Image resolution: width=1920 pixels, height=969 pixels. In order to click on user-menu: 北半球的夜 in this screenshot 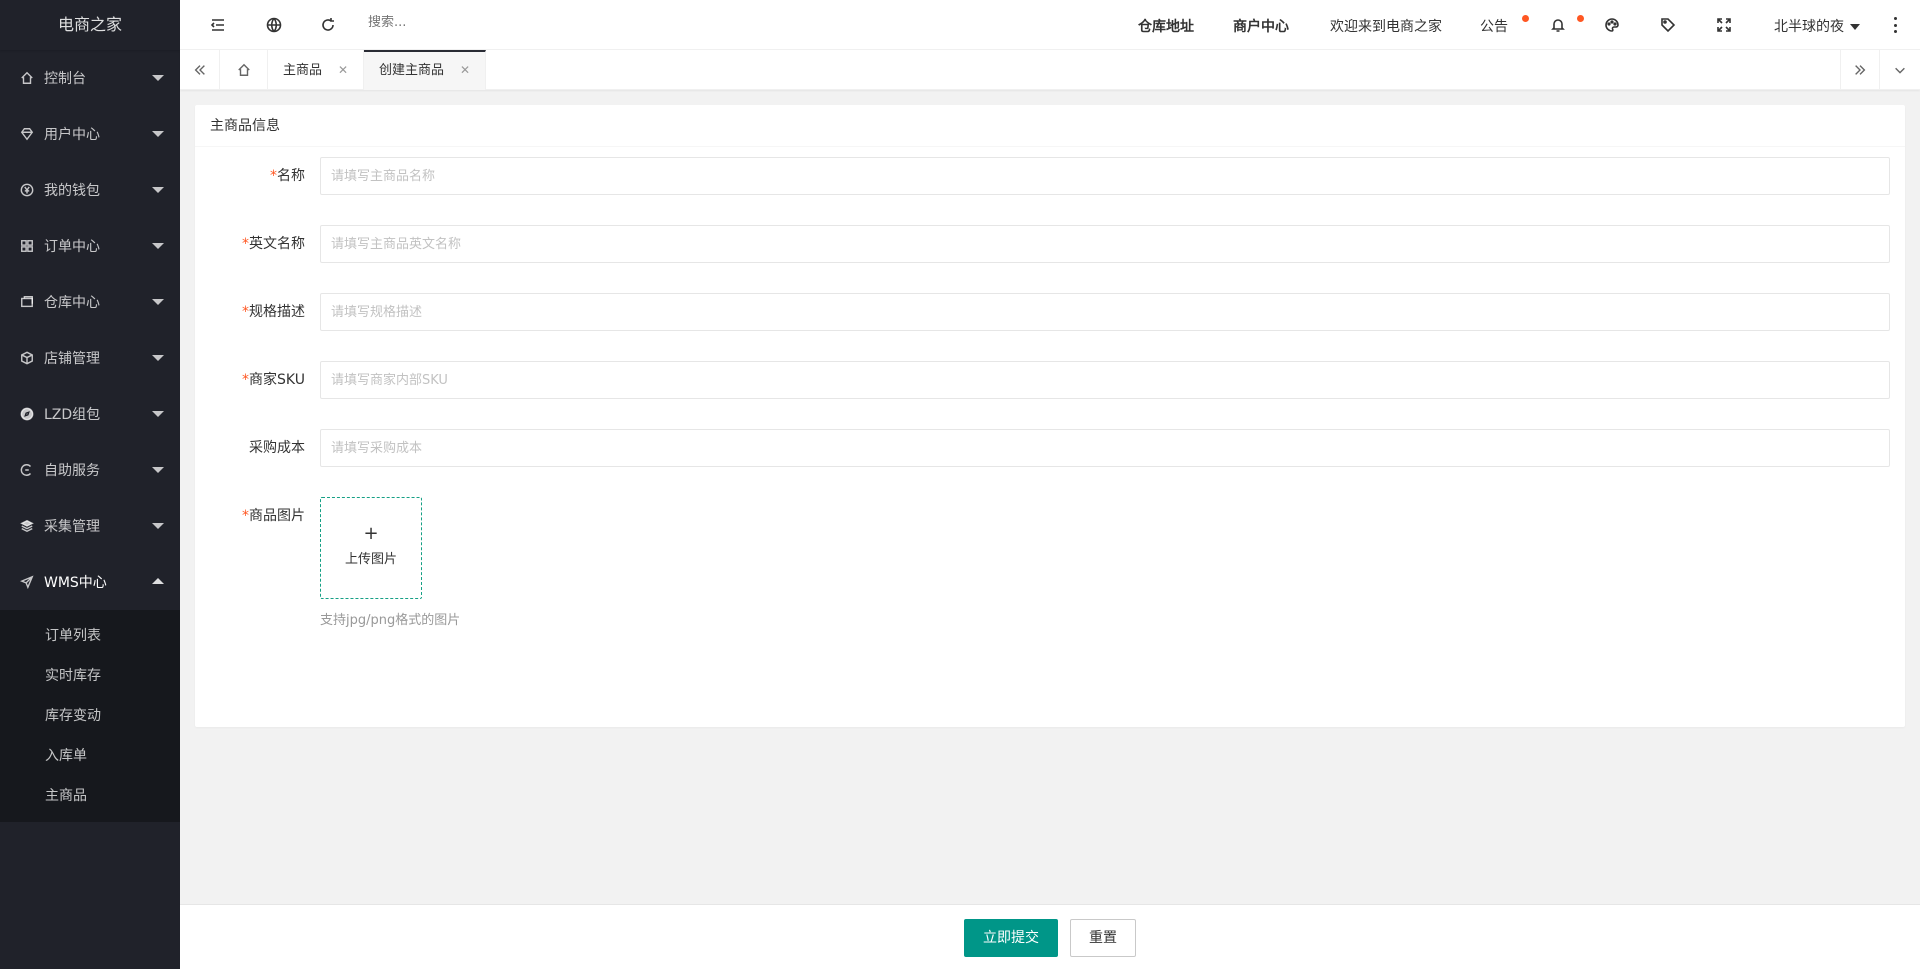, I will do `click(1817, 26)`.